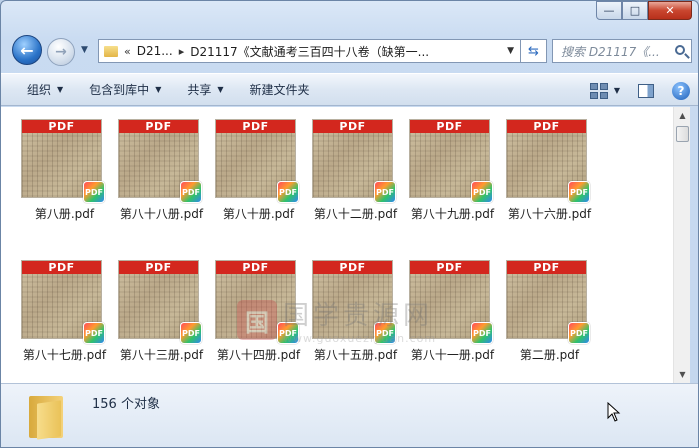 This screenshot has width=699, height=448. Describe the element at coordinates (682, 134) in the screenshot. I see `scroll-thumb` at that location.